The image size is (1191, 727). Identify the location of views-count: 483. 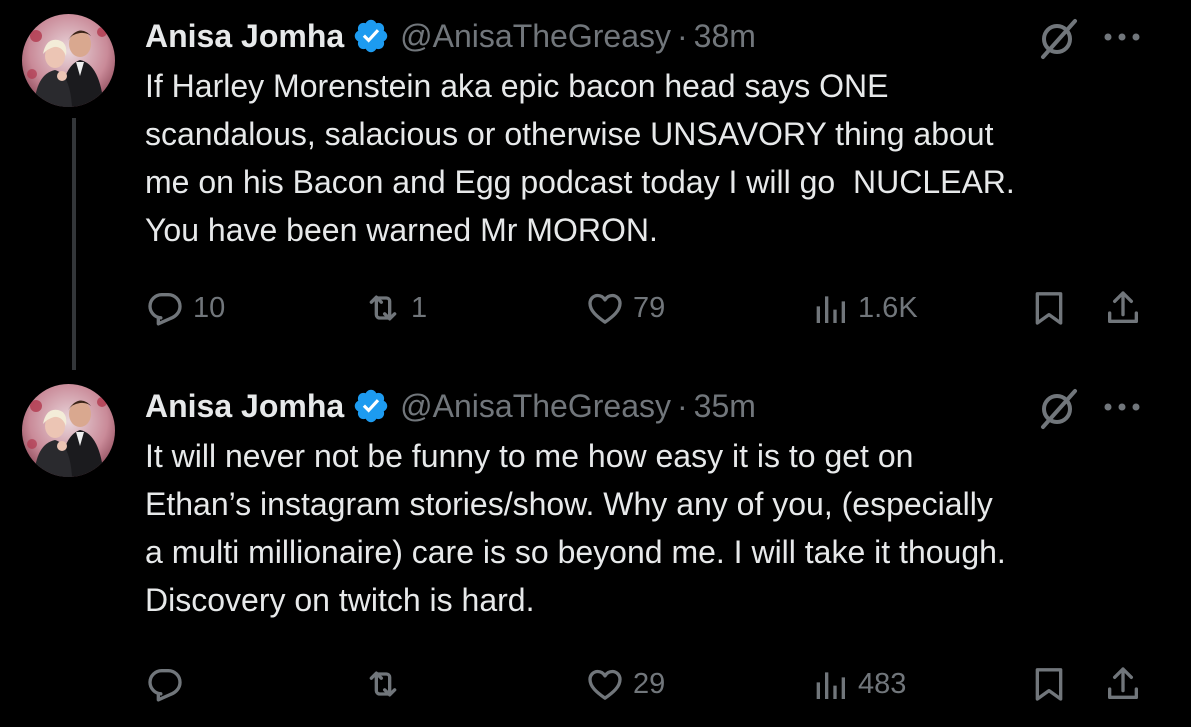
(882, 683).